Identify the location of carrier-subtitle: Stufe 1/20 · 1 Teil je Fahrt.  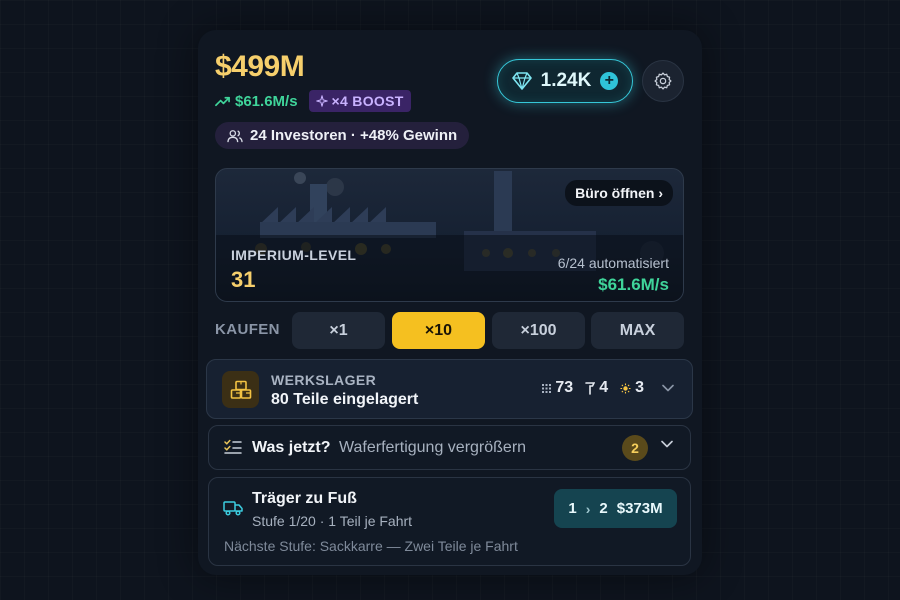
(332, 521).